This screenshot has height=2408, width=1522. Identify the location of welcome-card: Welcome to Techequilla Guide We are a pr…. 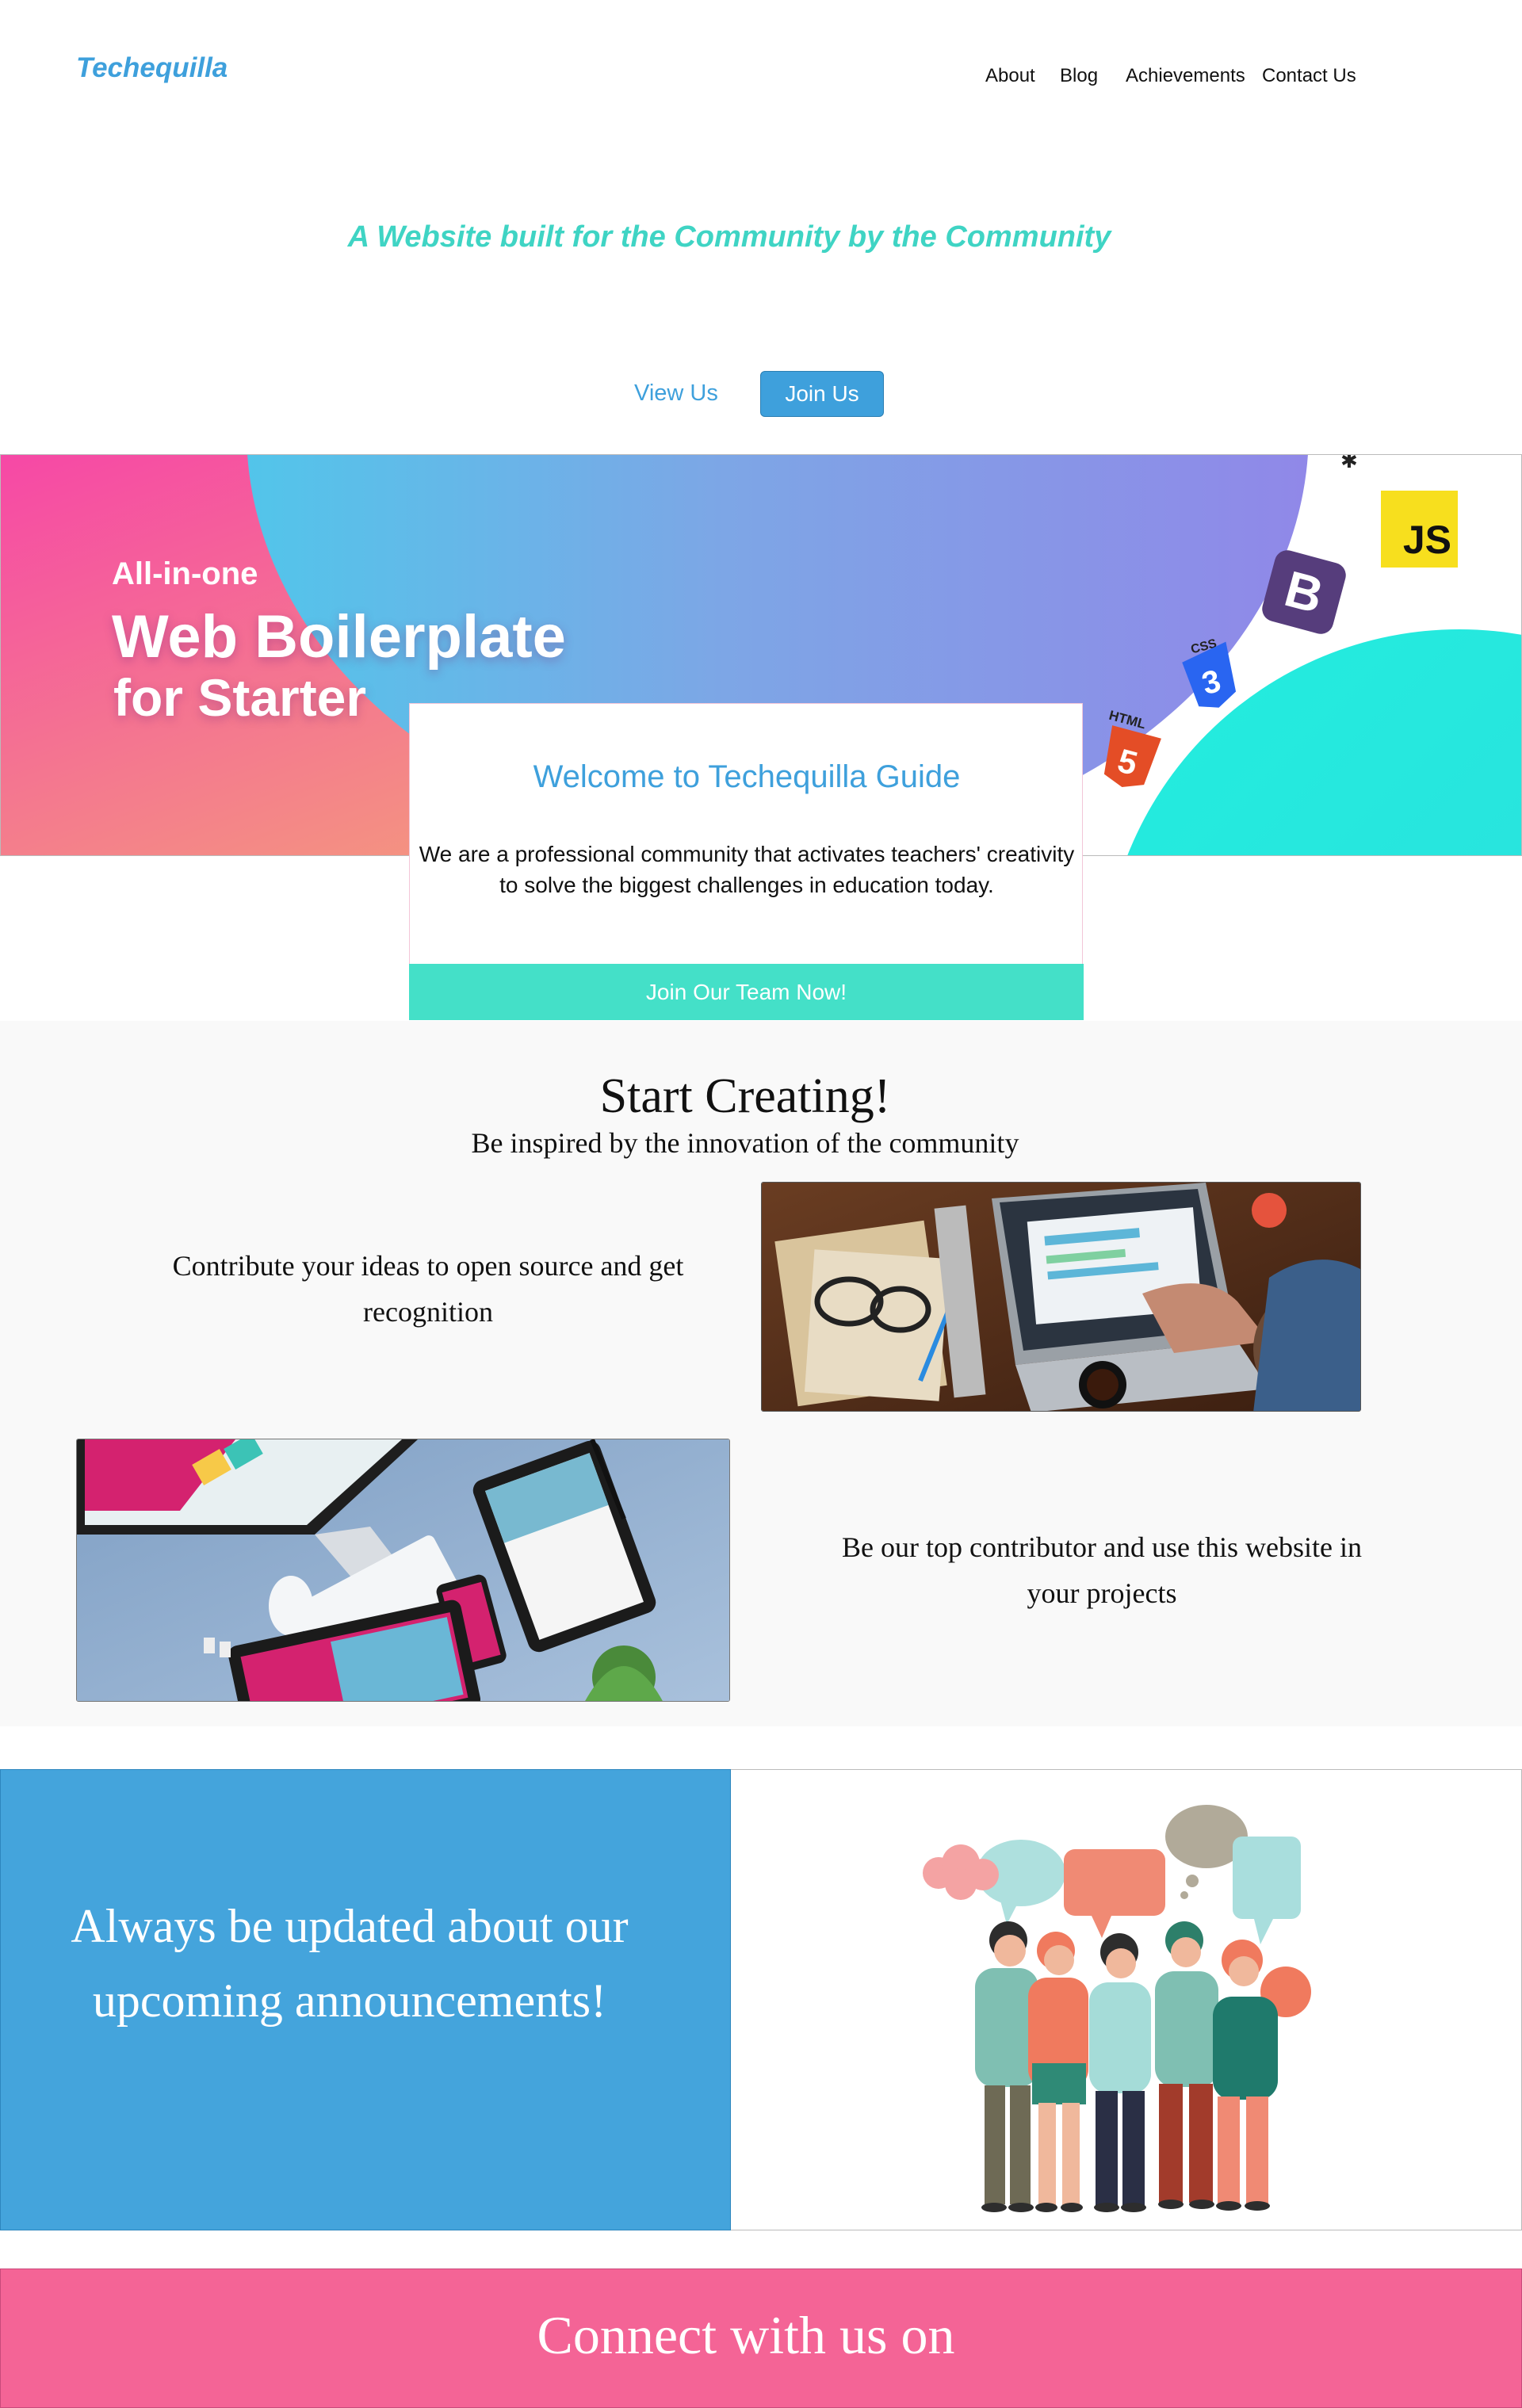
(746, 861).